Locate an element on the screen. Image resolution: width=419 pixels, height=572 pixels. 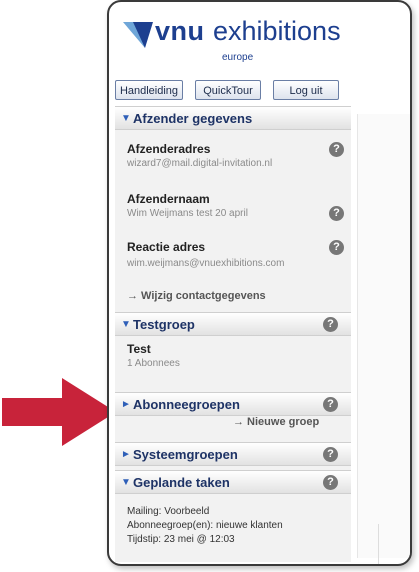
task-groups: Abonneegroep(en): nieuwe klanten is located at coordinates (205, 525).